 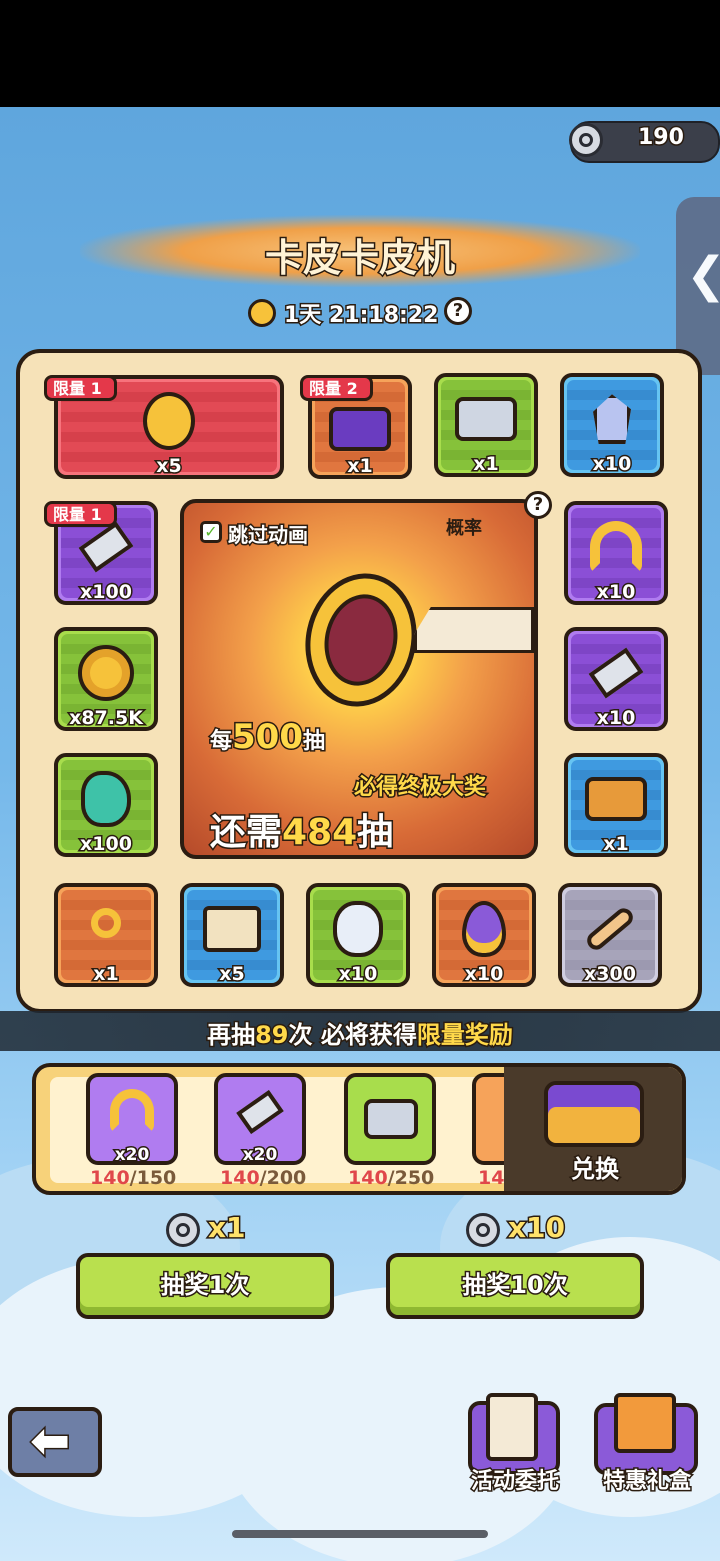 I want to click on treasure-chest-icon, so click(x=594, y=1114).